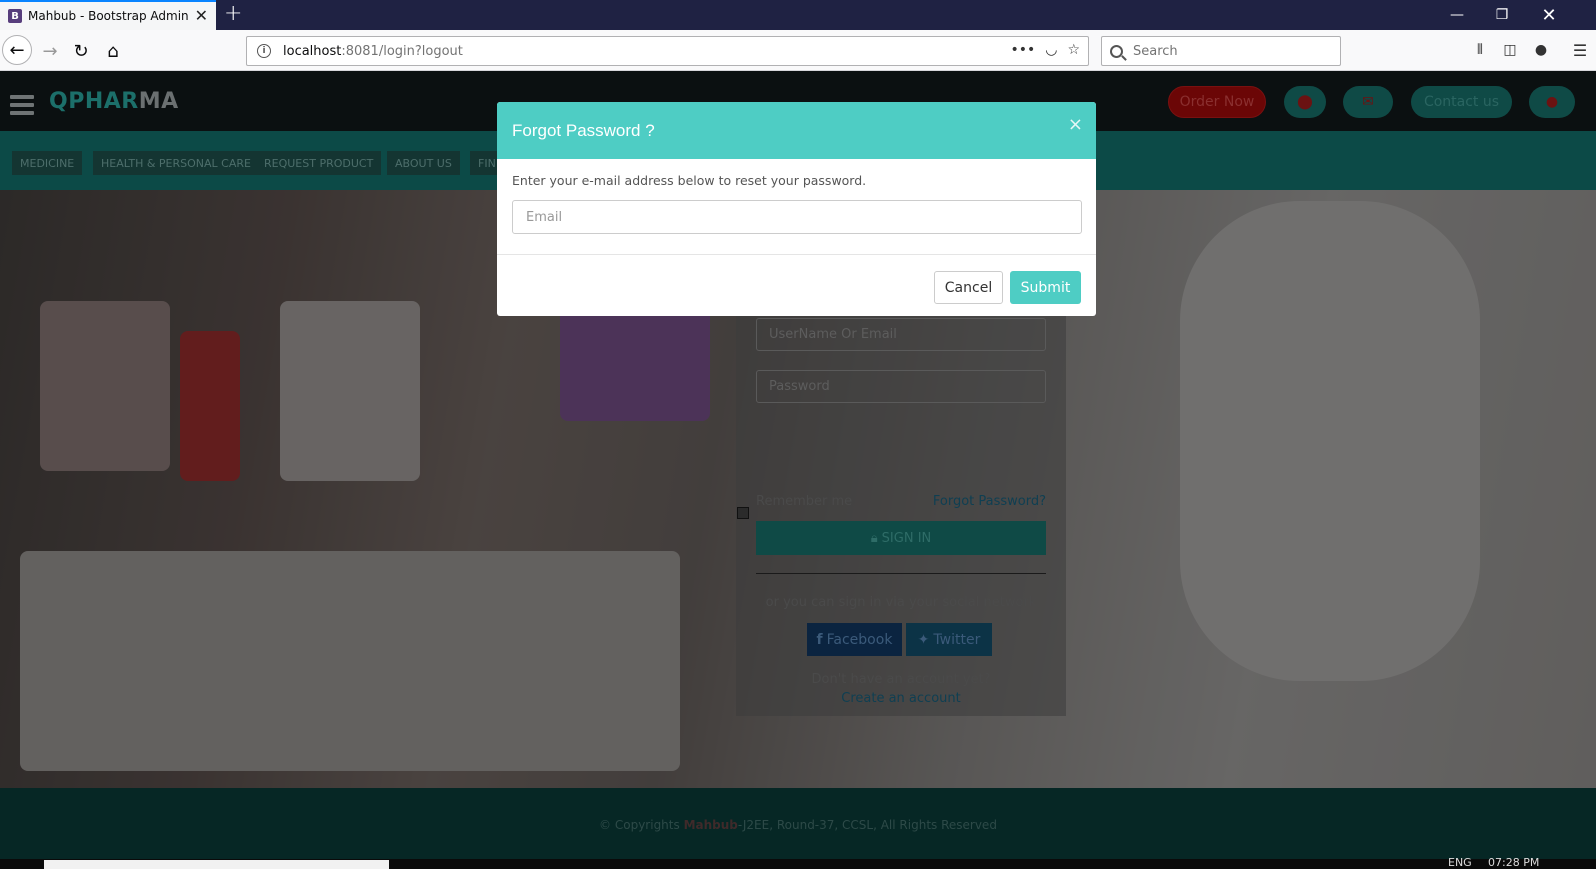 Image resolution: width=1596 pixels, height=869 pixels. What do you see at coordinates (796, 285) in the screenshot?
I see `modal-footer: Cancel Submit` at bounding box center [796, 285].